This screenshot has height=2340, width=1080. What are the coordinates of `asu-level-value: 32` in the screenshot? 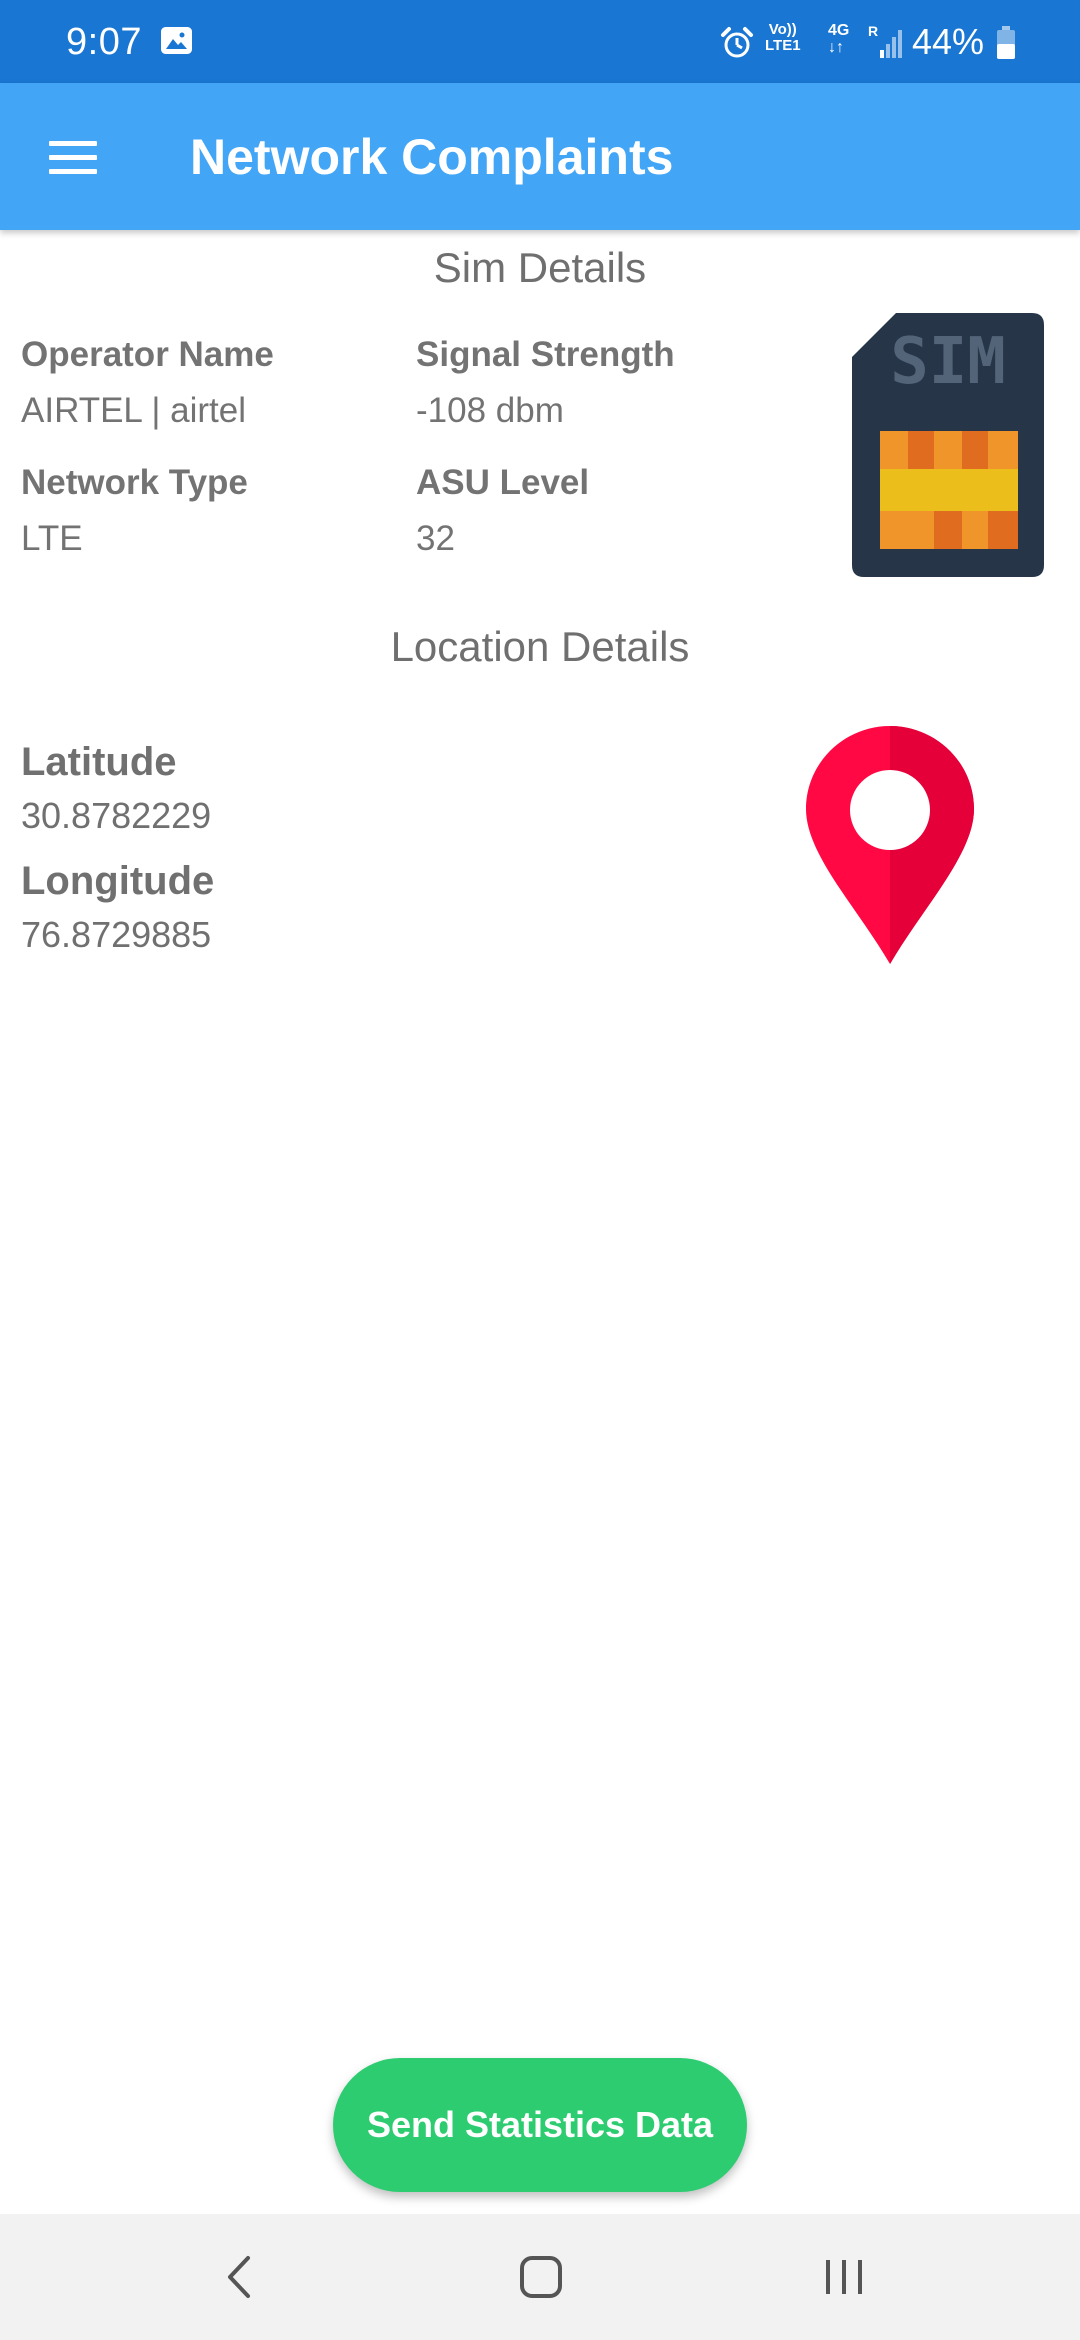 It's located at (435, 538).